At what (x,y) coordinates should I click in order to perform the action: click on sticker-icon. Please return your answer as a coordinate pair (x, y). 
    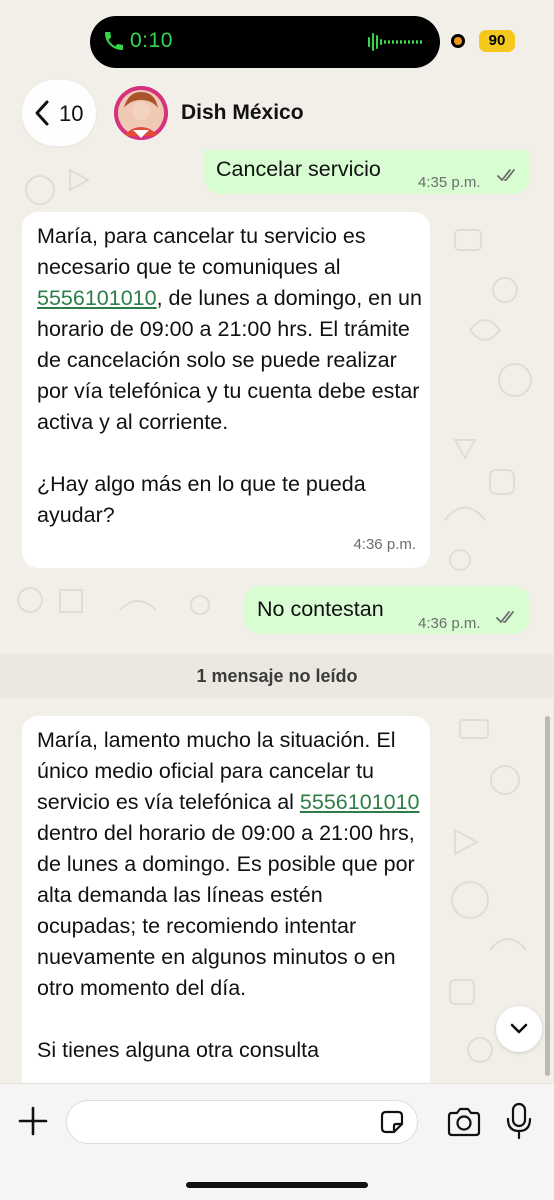
    Looking at the image, I should click on (392, 1122).